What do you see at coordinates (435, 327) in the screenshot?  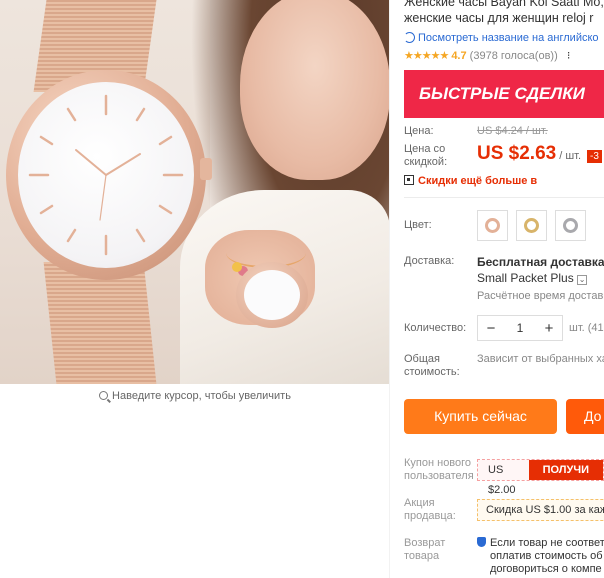 I see `quantity-label: Количество:` at bounding box center [435, 327].